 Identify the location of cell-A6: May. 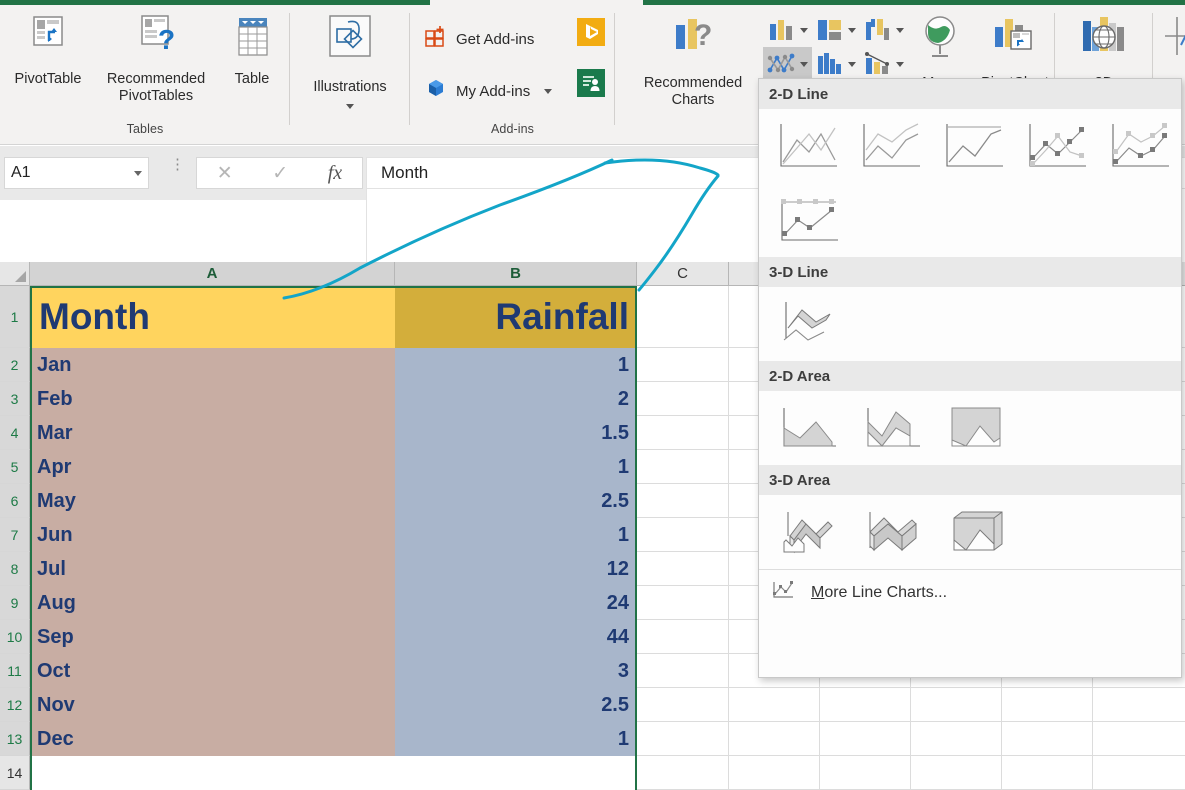
(212, 501).